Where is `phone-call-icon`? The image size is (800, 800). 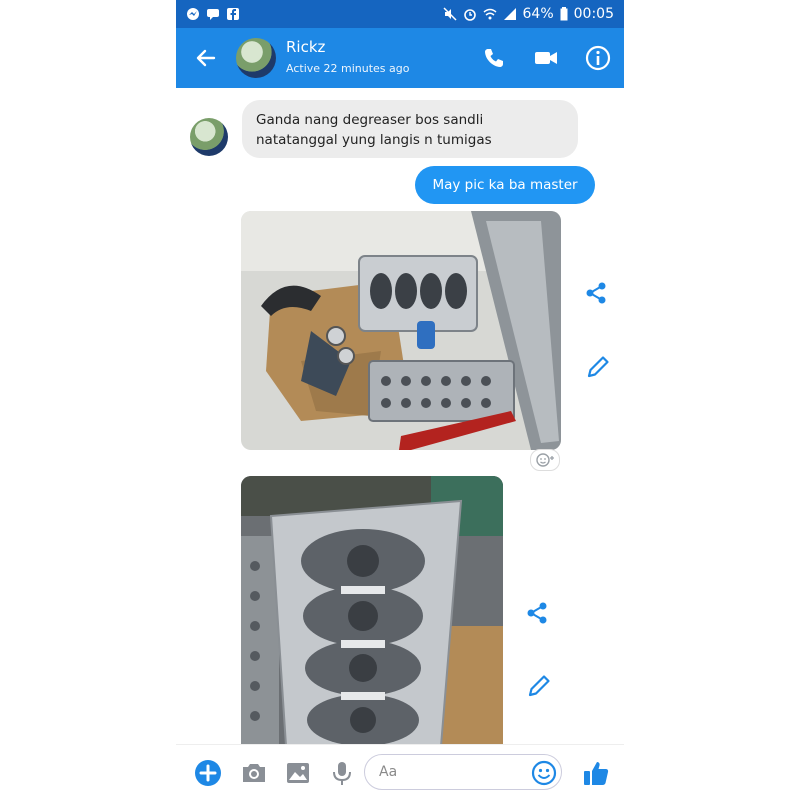 phone-call-icon is located at coordinates (494, 58).